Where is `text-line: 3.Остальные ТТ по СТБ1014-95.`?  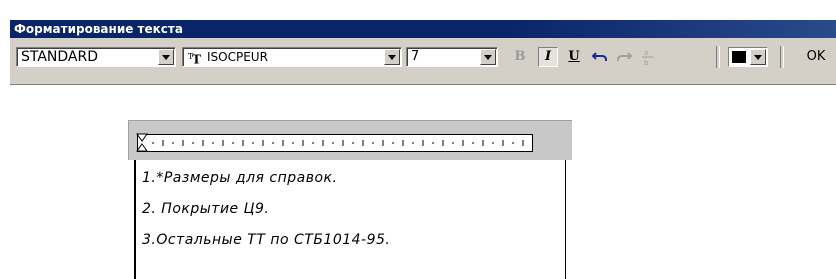
text-line: 3.Остальные ТТ по СТБ1014-95. is located at coordinates (266, 240).